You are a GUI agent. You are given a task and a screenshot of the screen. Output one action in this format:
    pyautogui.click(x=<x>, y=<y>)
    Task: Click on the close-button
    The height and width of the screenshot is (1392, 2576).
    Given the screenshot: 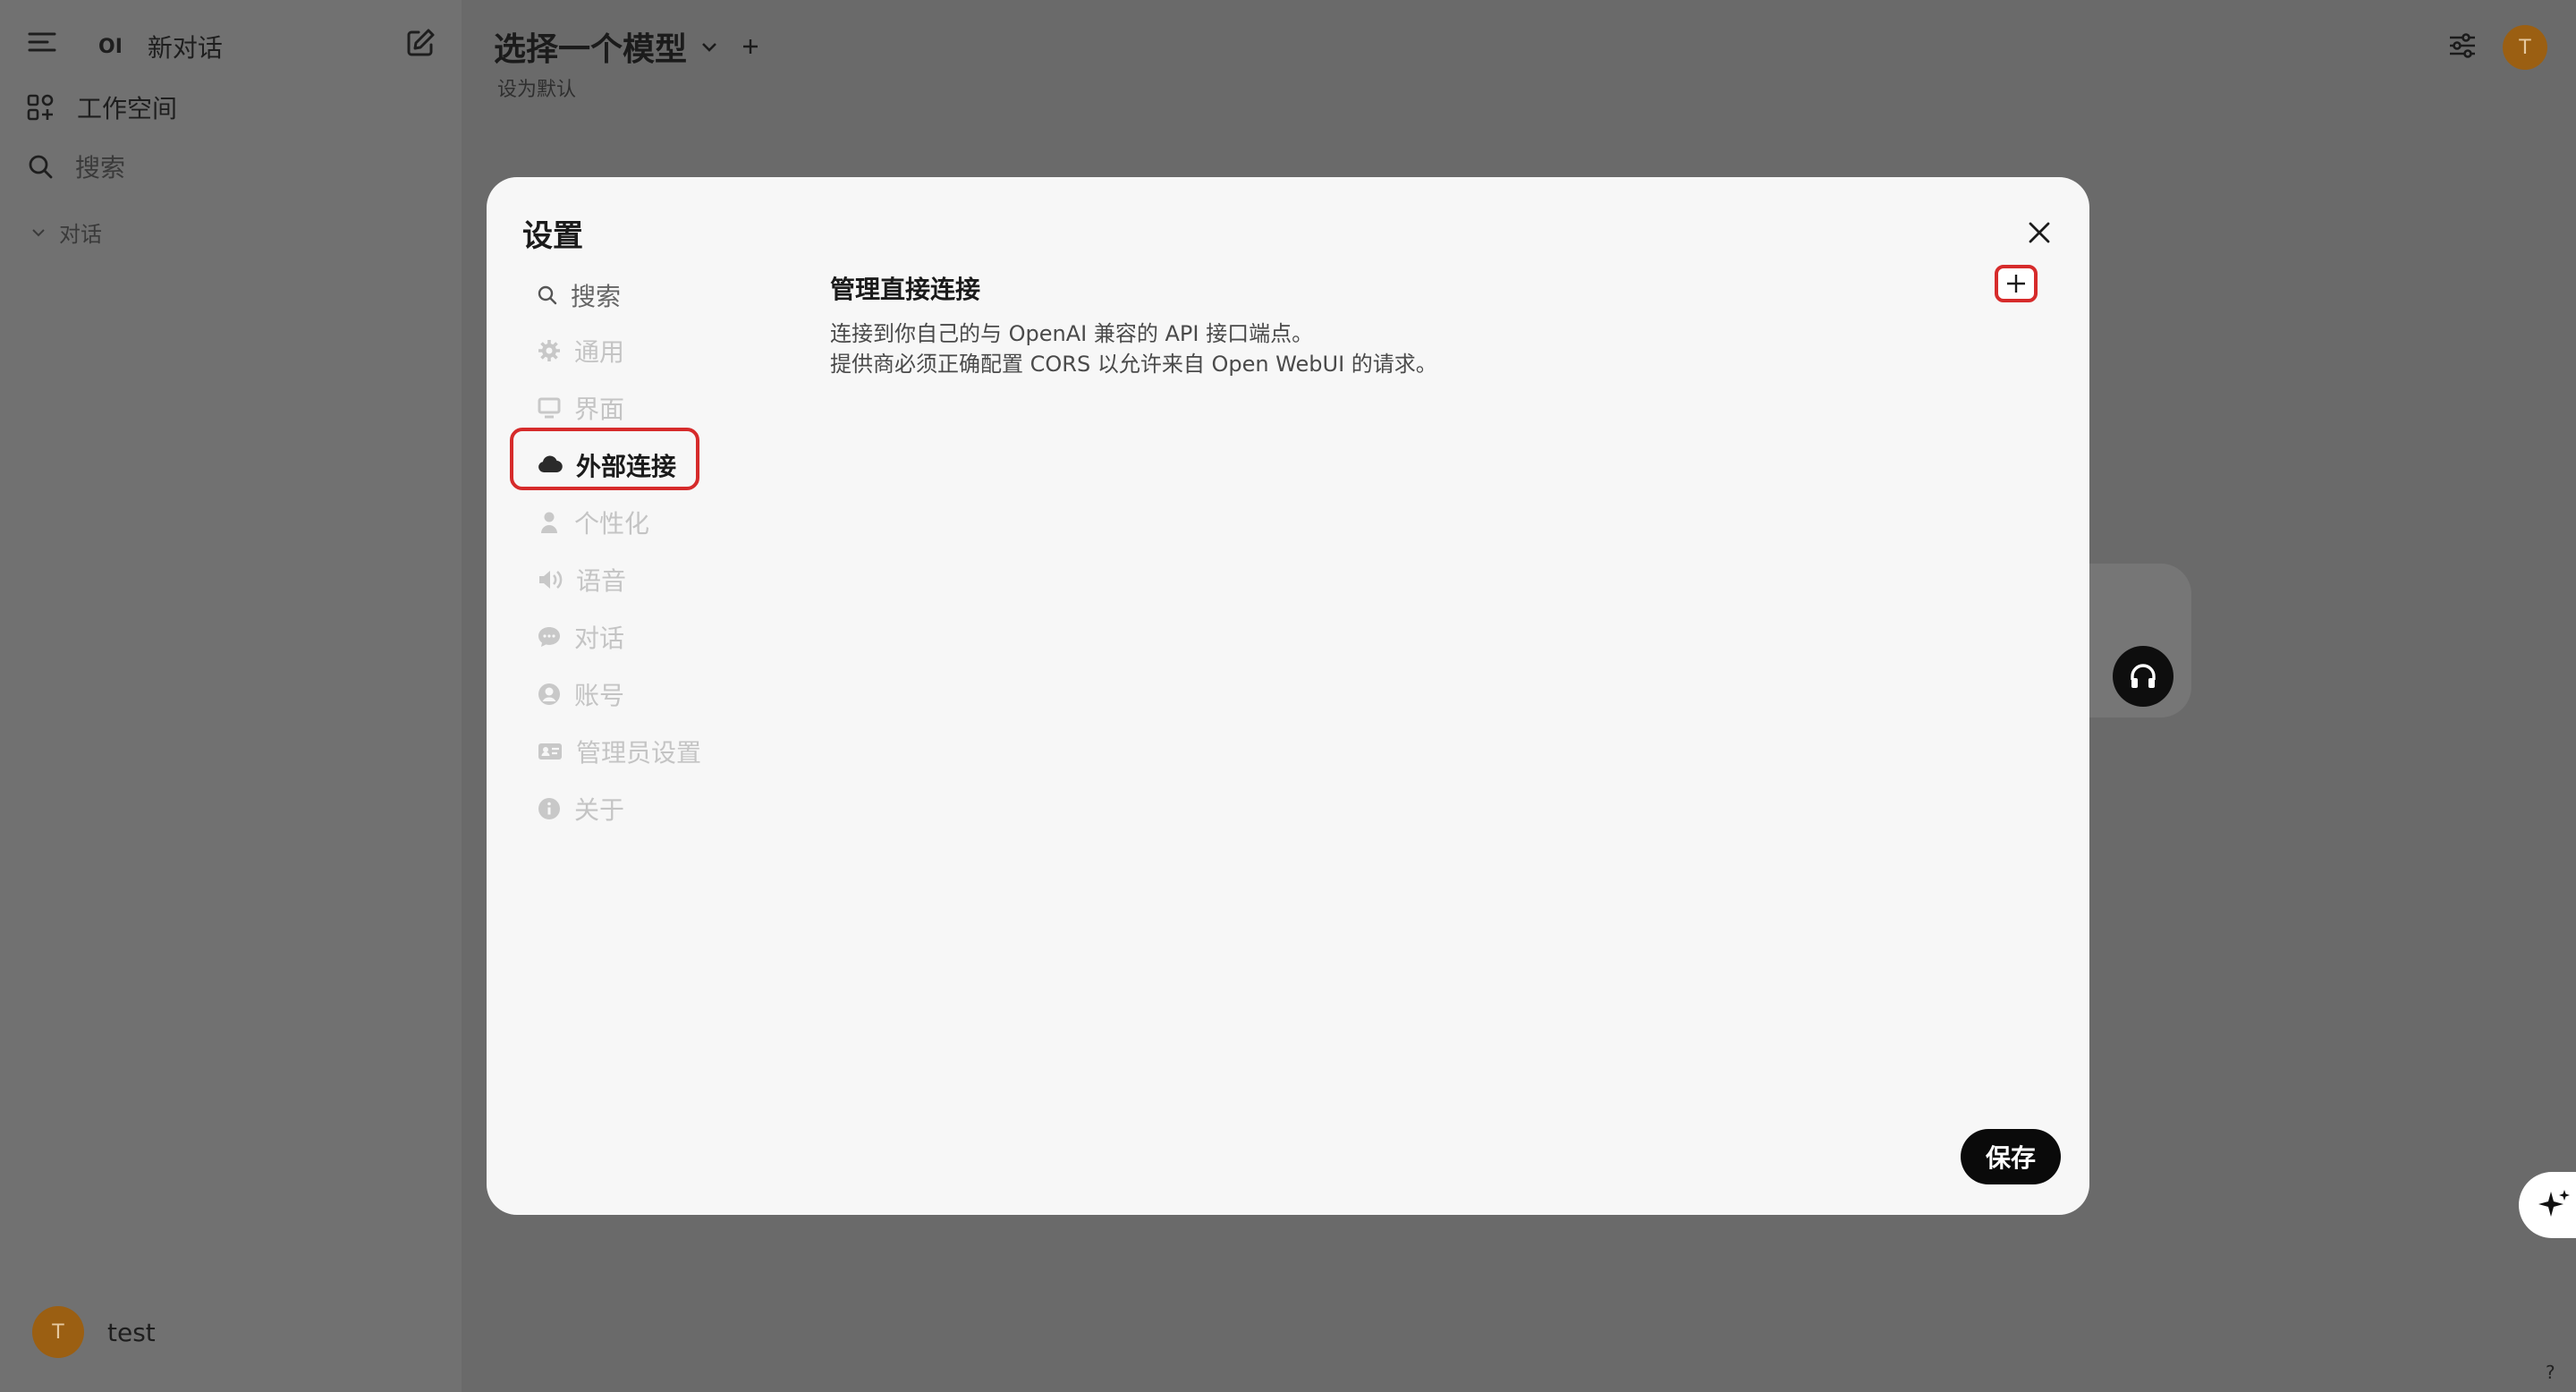 What is the action you would take?
    pyautogui.click(x=2039, y=232)
    